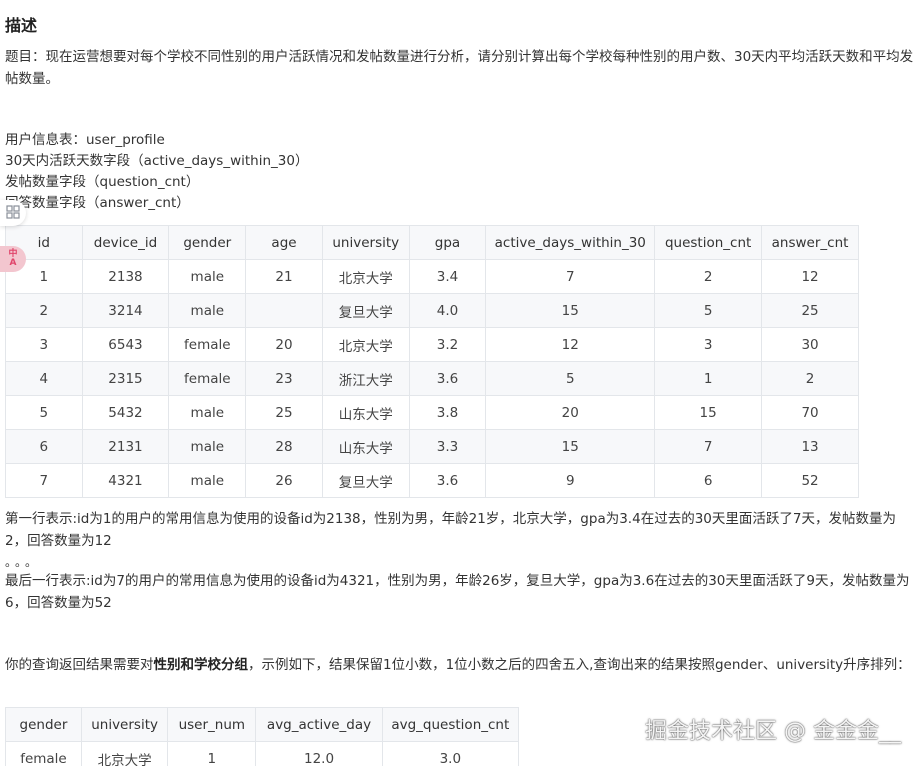 The width and height of the screenshot is (921, 766). I want to click on apps-grid-icon, so click(13, 213).